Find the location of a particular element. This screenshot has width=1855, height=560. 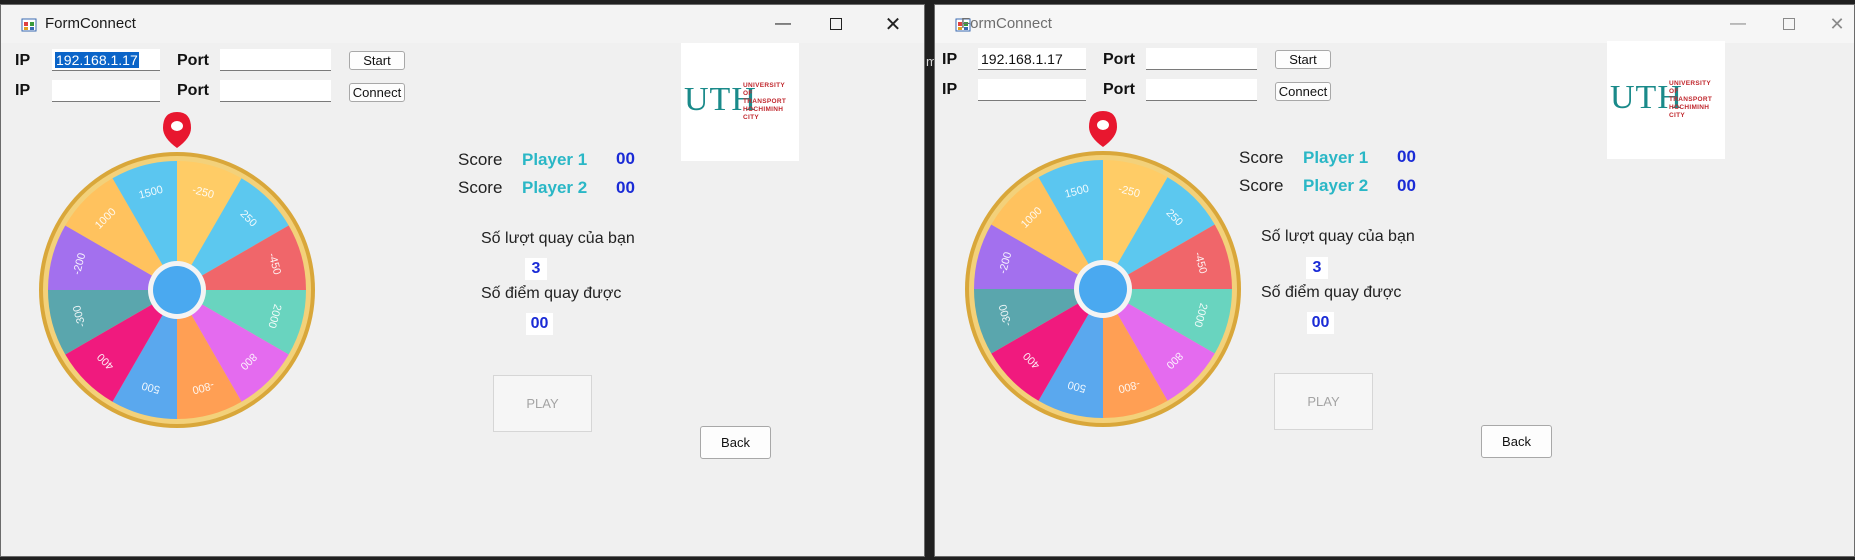

app-icon is located at coordinates (29, 25).